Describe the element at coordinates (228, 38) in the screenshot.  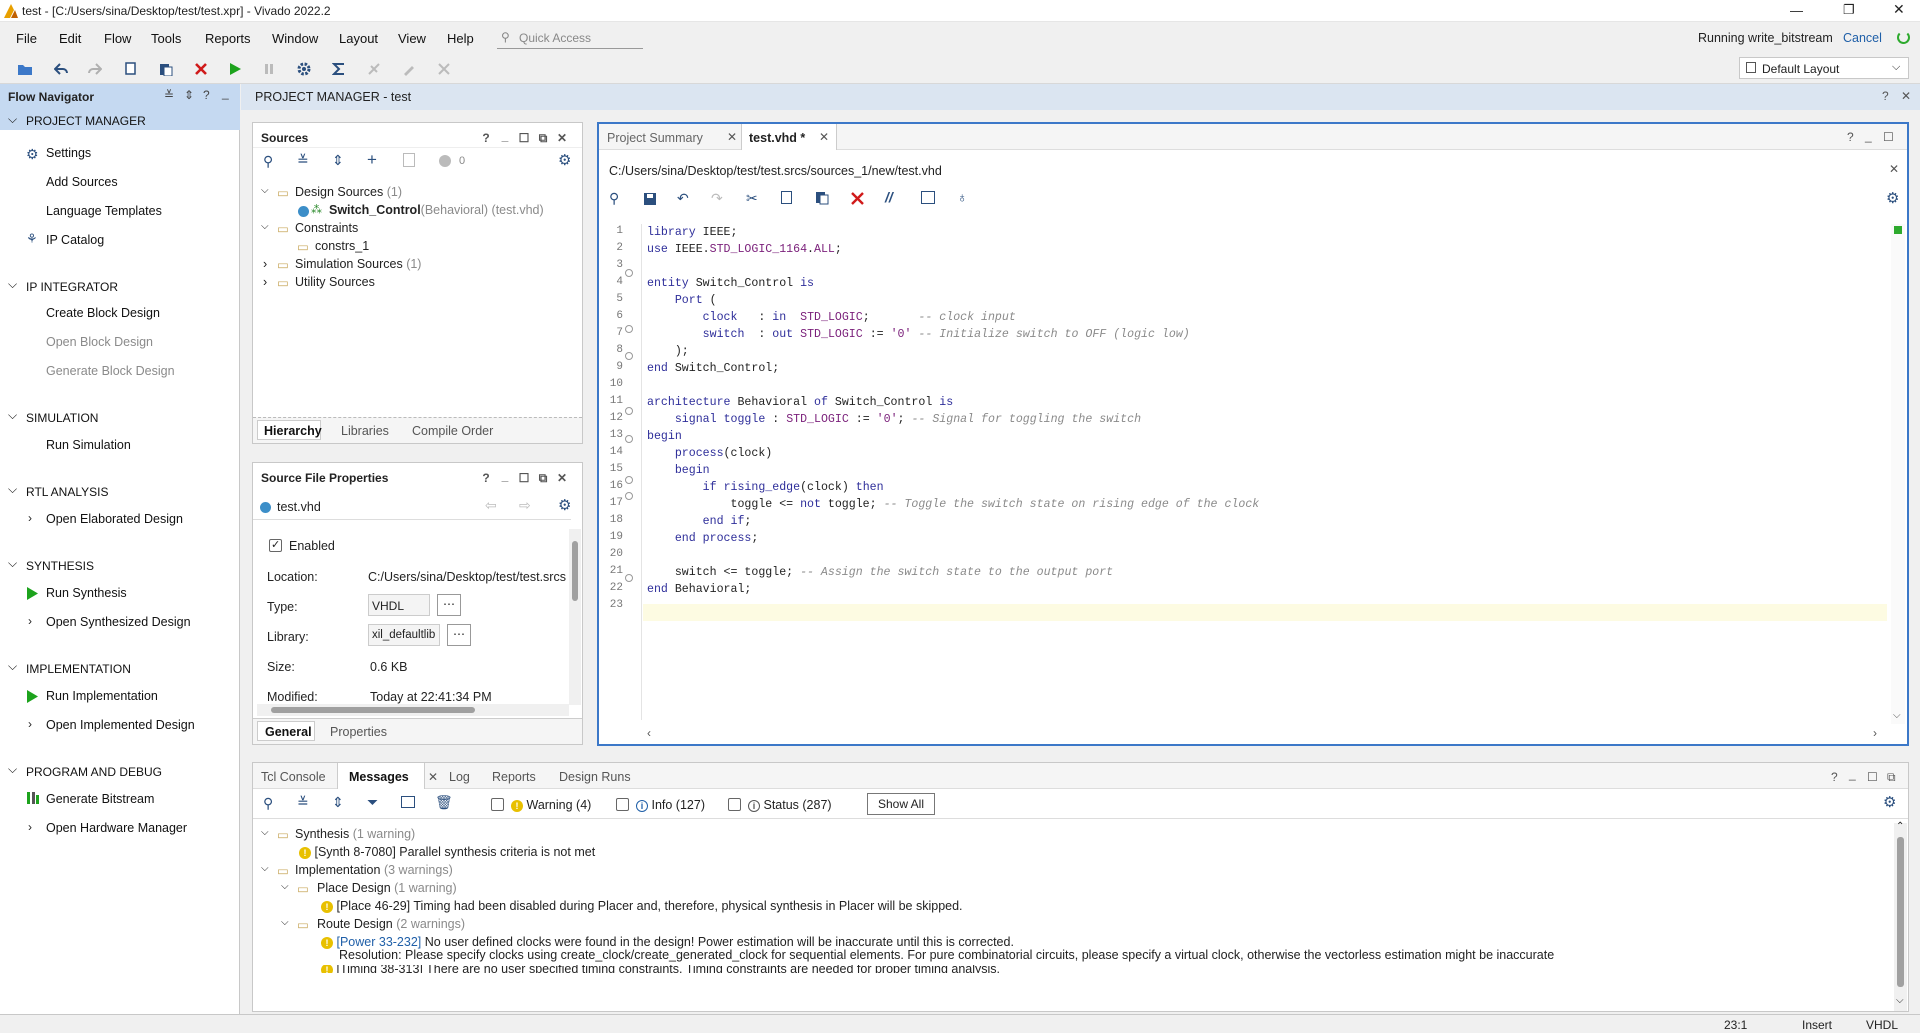
I see `menu-reports: Reports` at that location.